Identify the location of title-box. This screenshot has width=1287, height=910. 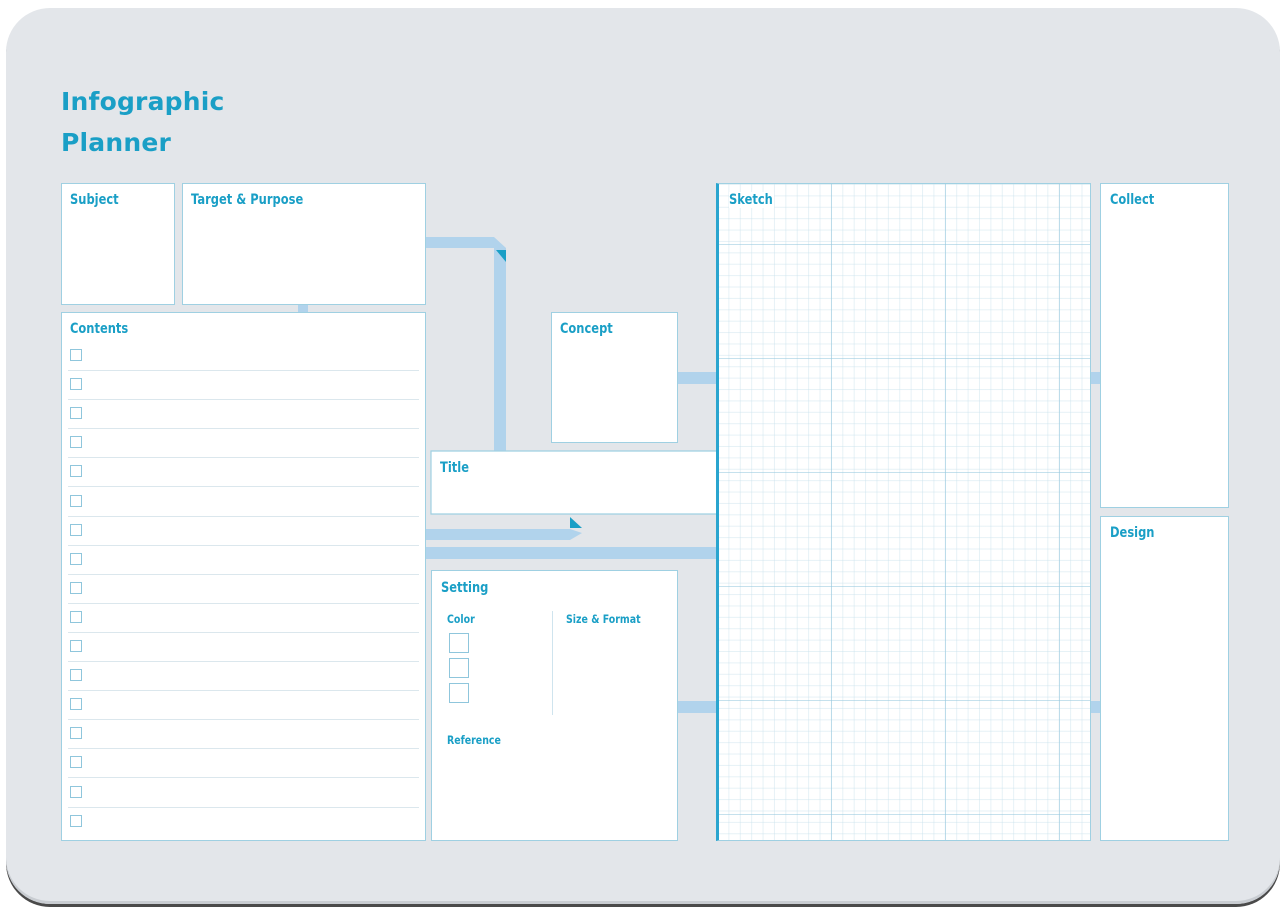
(590, 483).